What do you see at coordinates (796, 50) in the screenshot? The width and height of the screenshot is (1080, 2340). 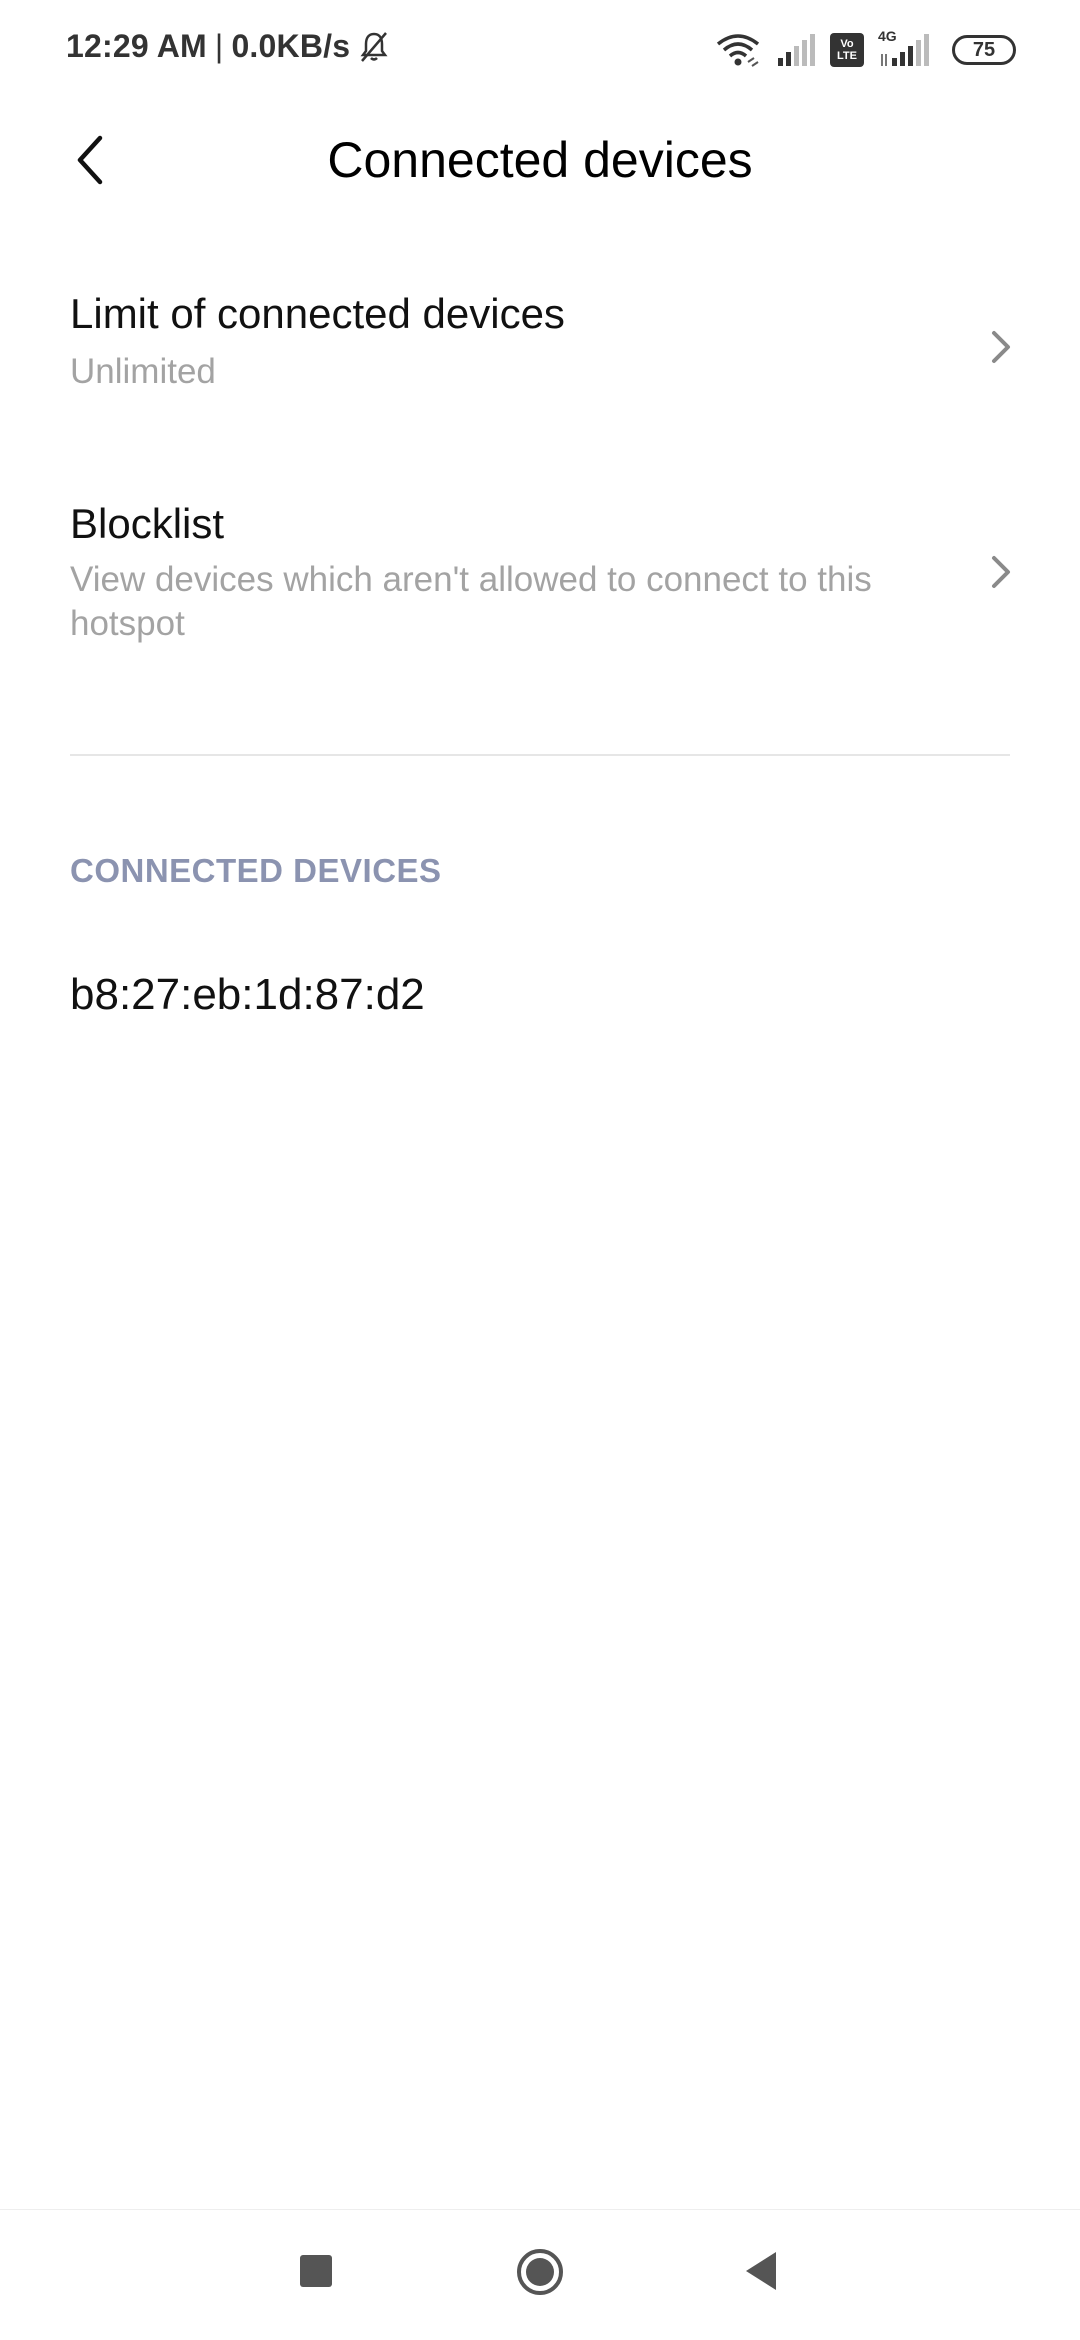 I see `signal-icon` at bounding box center [796, 50].